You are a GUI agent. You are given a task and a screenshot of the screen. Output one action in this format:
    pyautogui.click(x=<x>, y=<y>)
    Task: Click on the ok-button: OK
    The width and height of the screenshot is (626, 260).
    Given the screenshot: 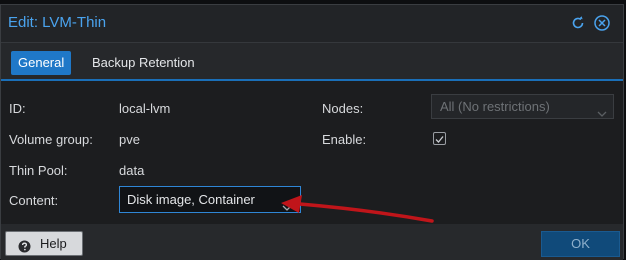 What is the action you would take?
    pyautogui.click(x=580, y=244)
    